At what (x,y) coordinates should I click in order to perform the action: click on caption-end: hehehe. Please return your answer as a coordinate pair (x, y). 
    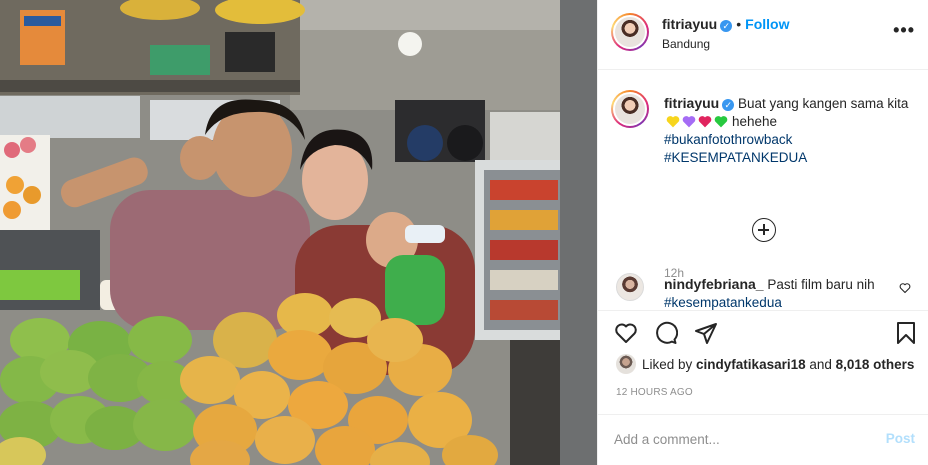
    Looking at the image, I should click on (755, 121).